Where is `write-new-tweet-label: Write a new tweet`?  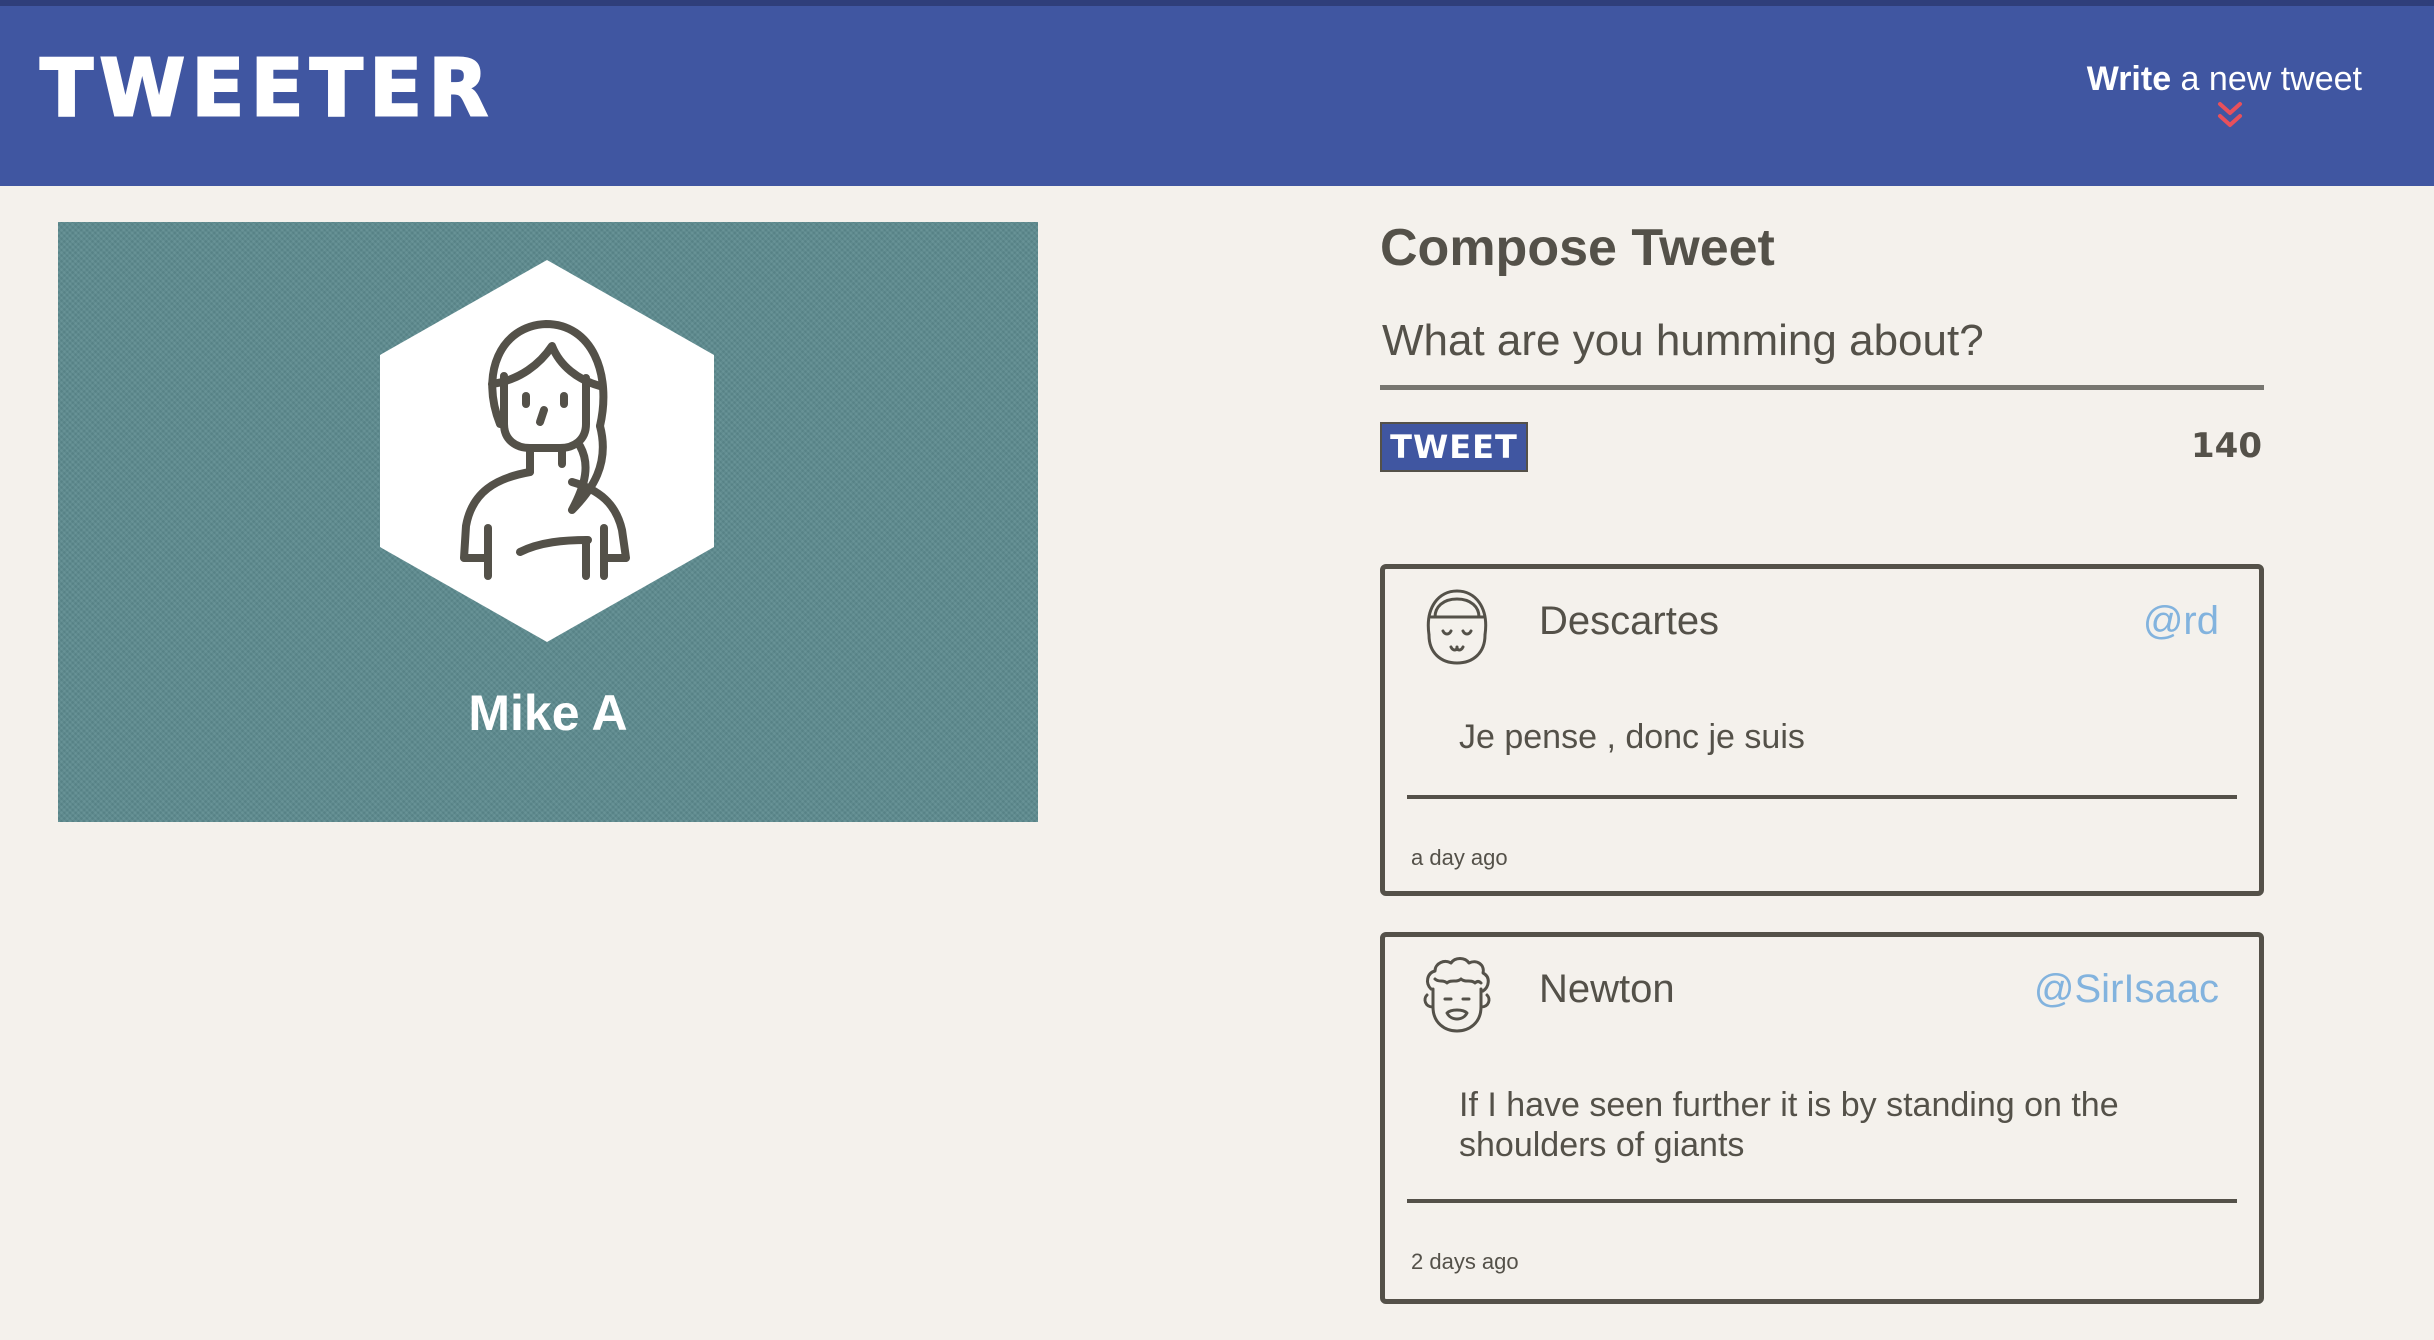
write-new-tweet-label: Write a new tweet is located at coordinates (2224, 79).